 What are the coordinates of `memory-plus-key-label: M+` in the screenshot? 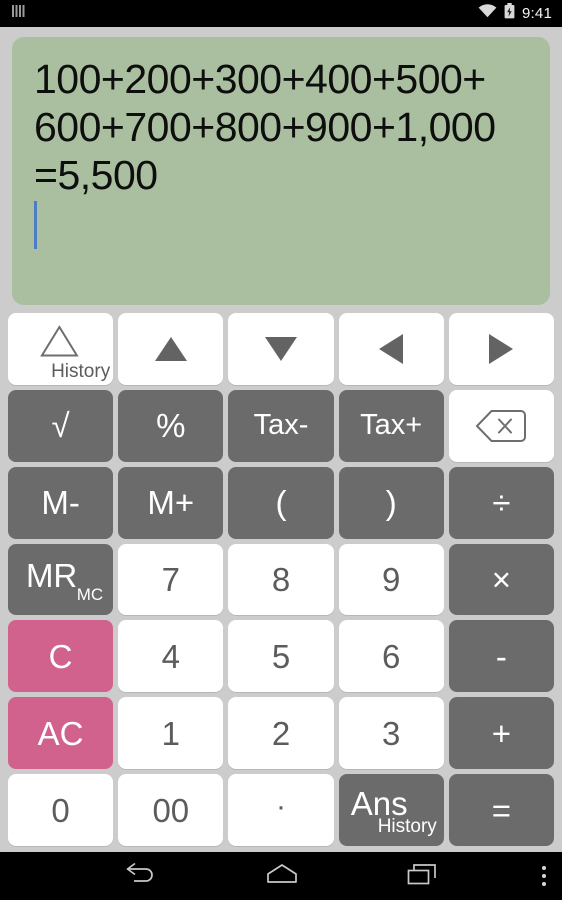 It's located at (171, 503).